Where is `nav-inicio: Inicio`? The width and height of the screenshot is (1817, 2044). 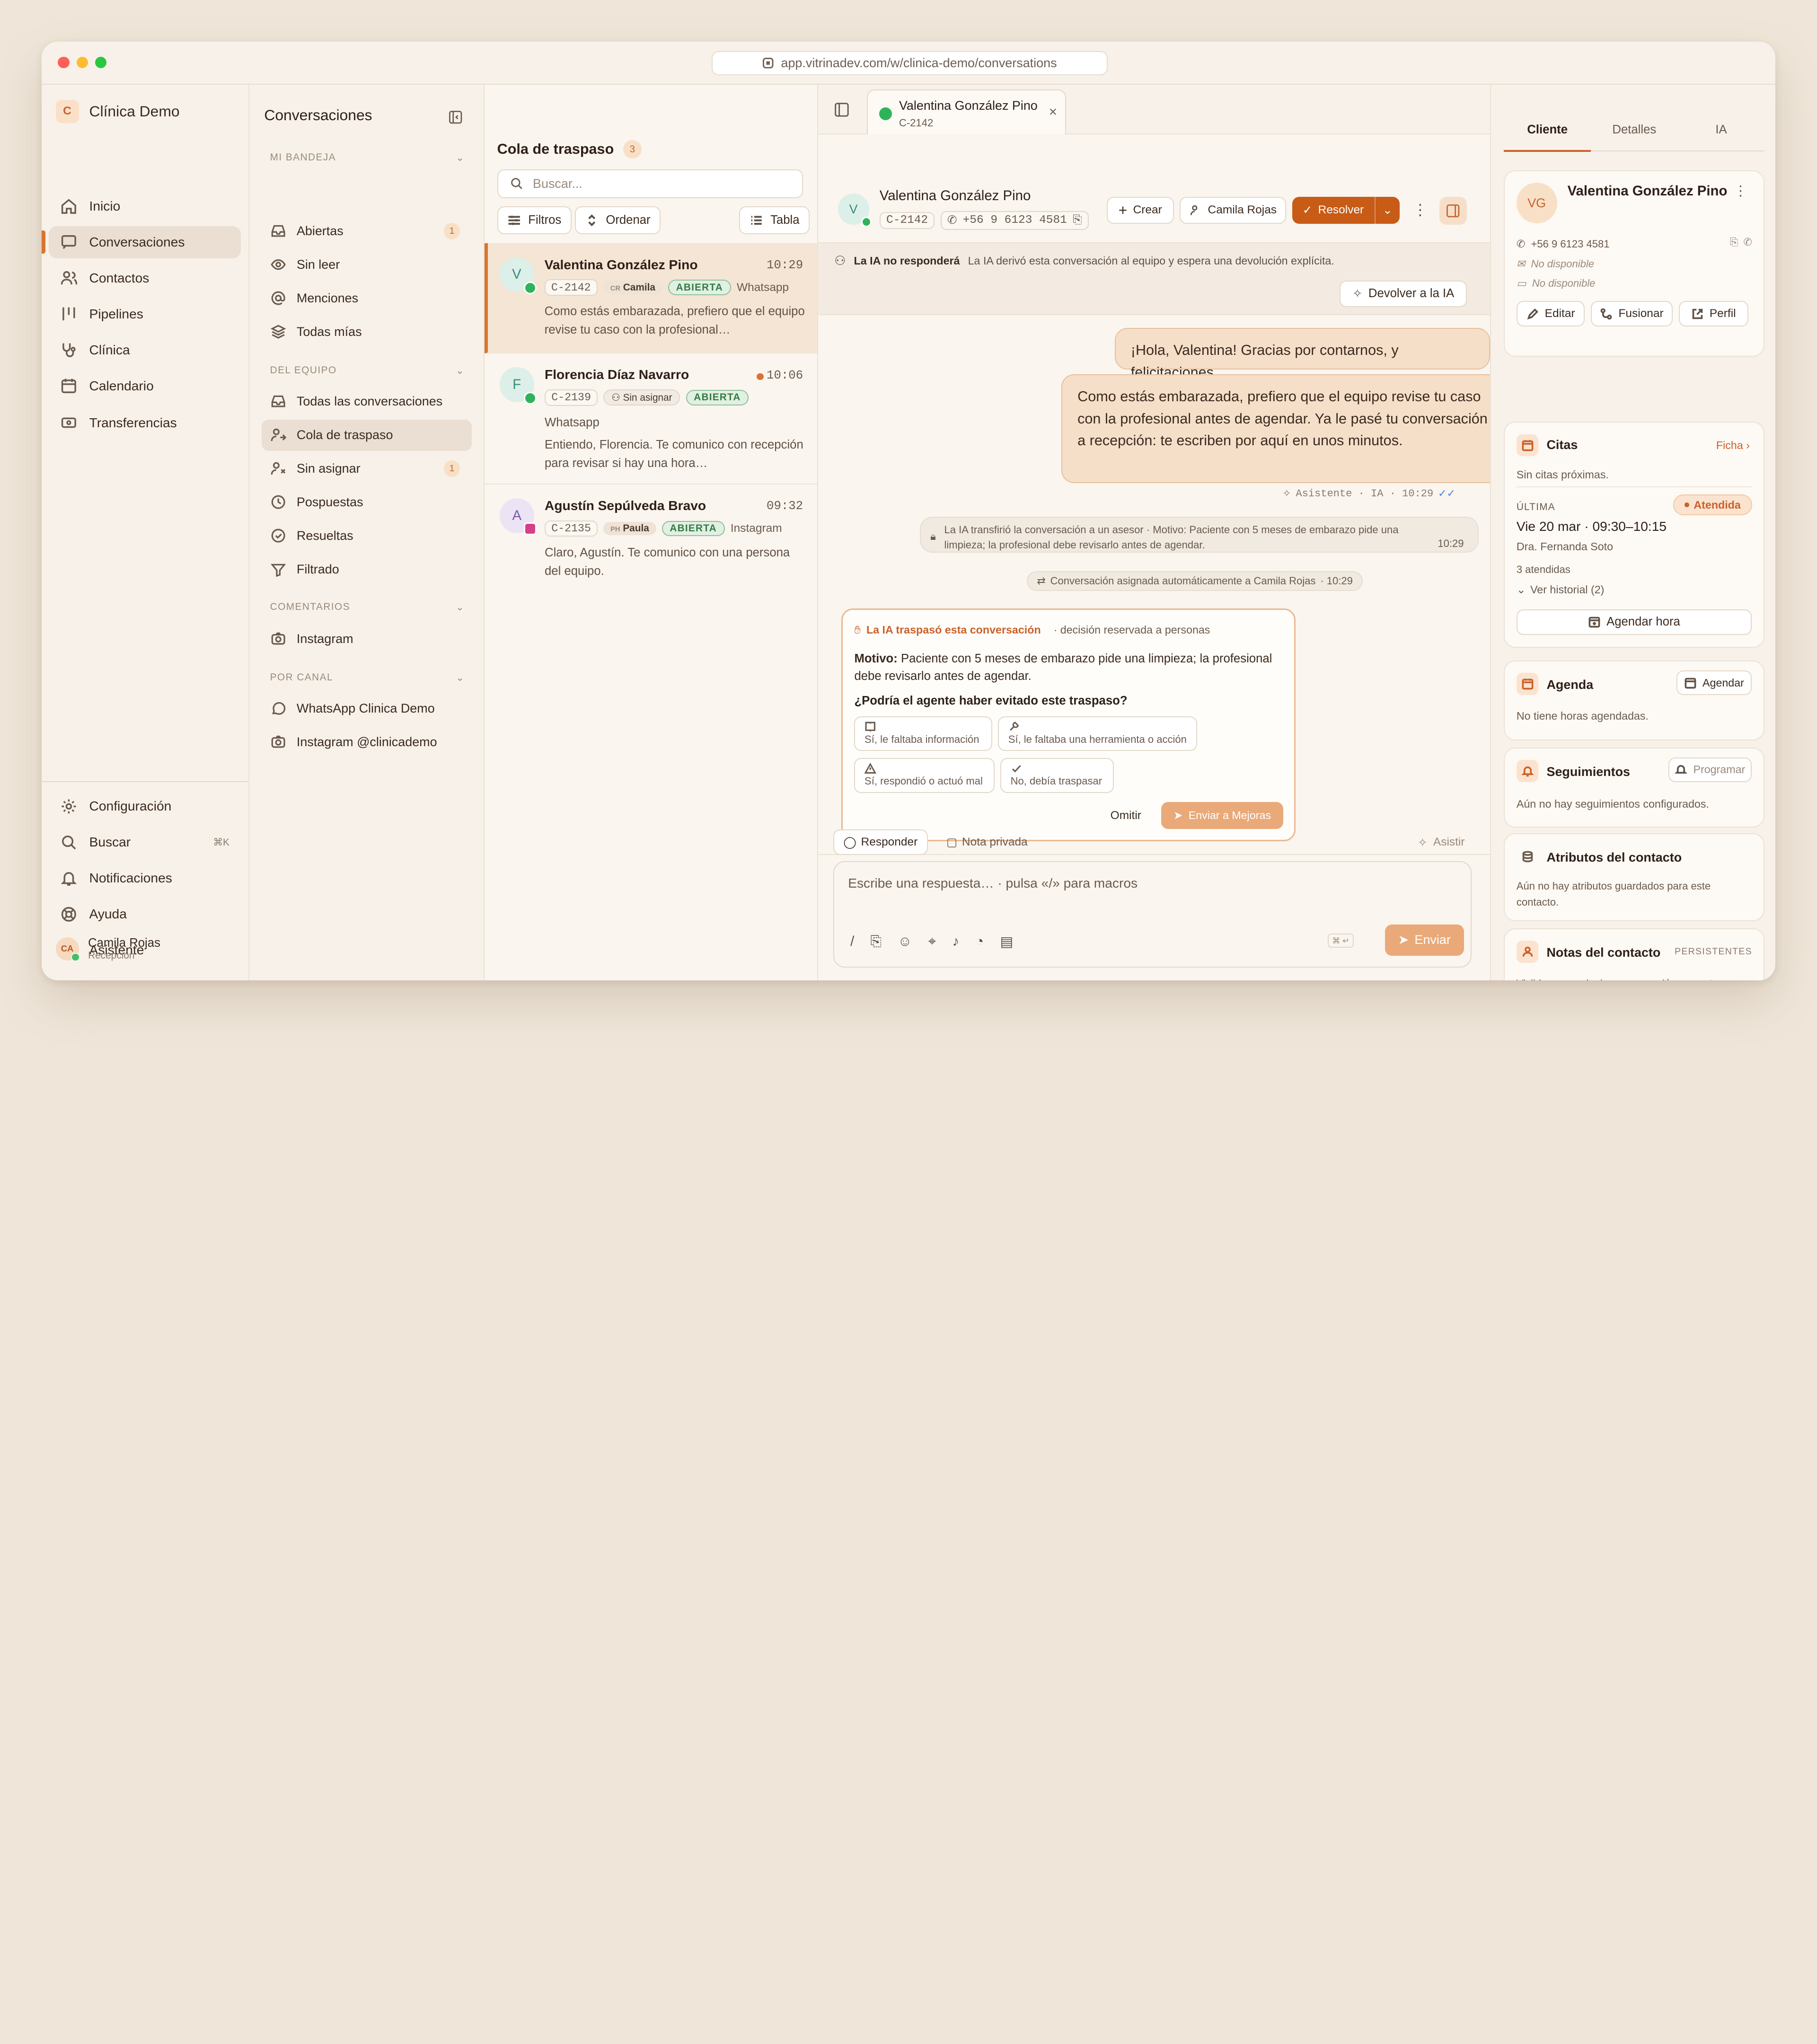 nav-inicio: Inicio is located at coordinates (145, 206).